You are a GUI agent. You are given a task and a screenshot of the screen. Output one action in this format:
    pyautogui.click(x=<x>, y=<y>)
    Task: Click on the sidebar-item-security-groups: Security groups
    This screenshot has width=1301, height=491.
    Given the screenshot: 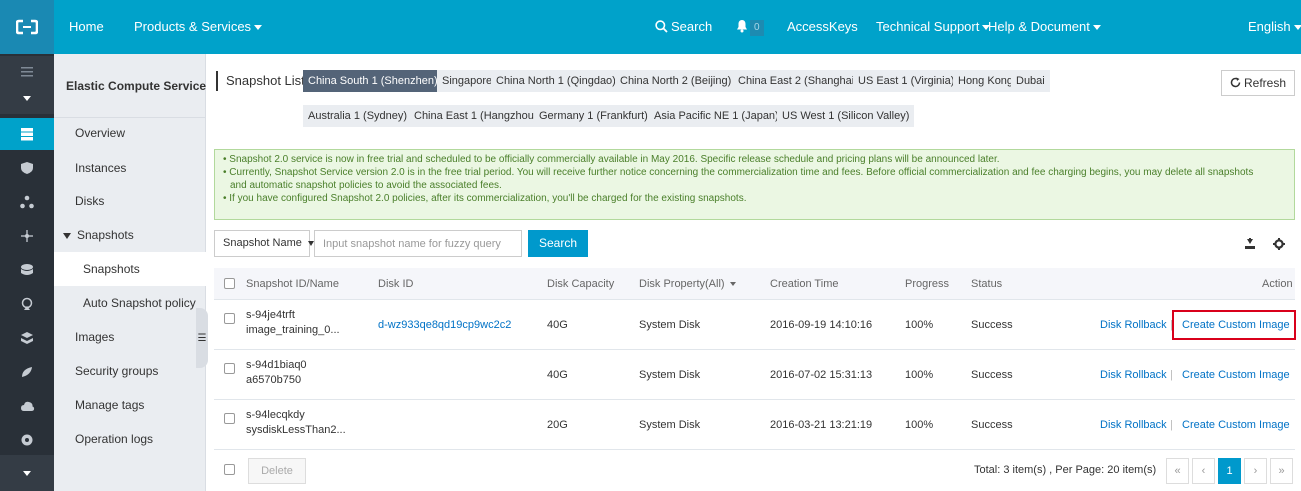 What is the action you would take?
    pyautogui.click(x=130, y=371)
    